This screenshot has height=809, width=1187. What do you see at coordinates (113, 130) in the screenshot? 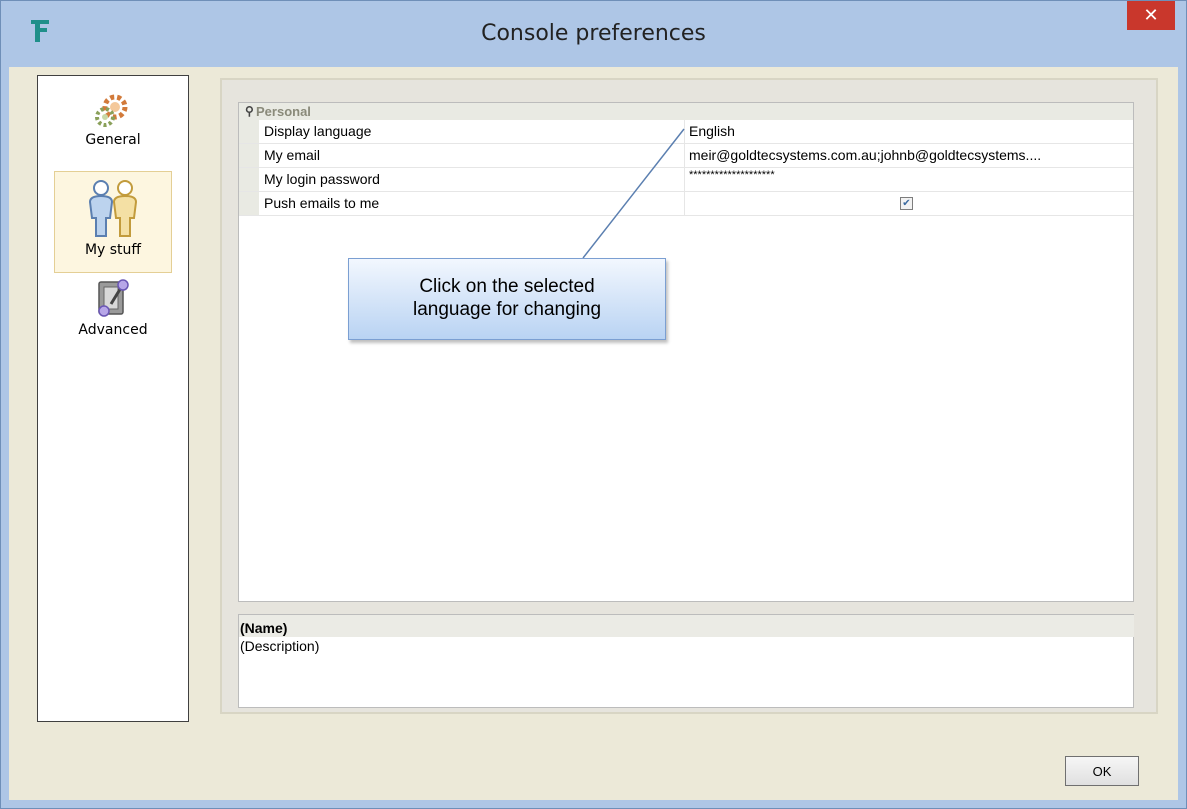
I see `nav-item-general: General` at bounding box center [113, 130].